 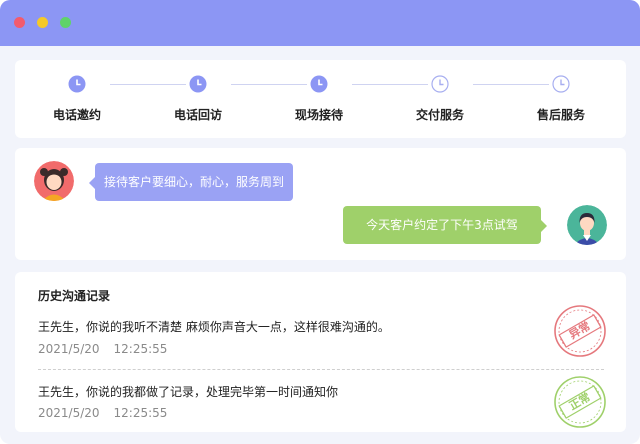 I want to click on step-label: 现场接待, so click(x=318, y=115).